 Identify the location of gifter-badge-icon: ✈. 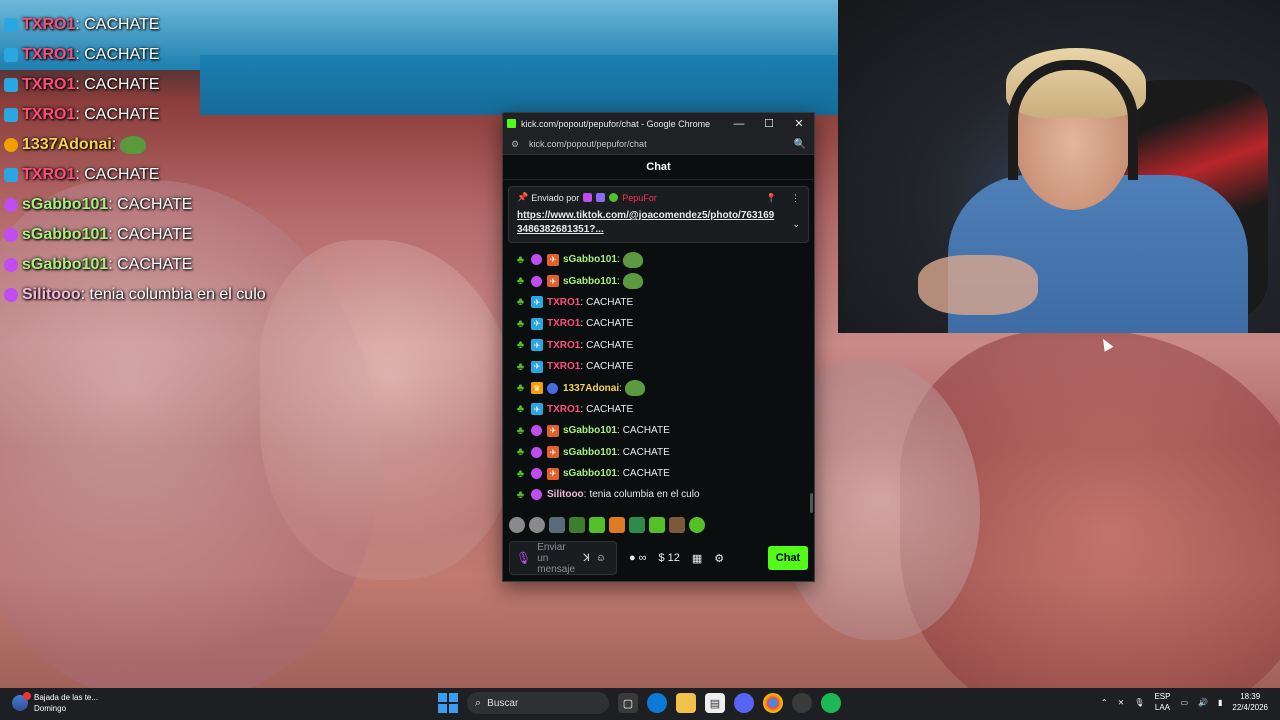
(553, 281).